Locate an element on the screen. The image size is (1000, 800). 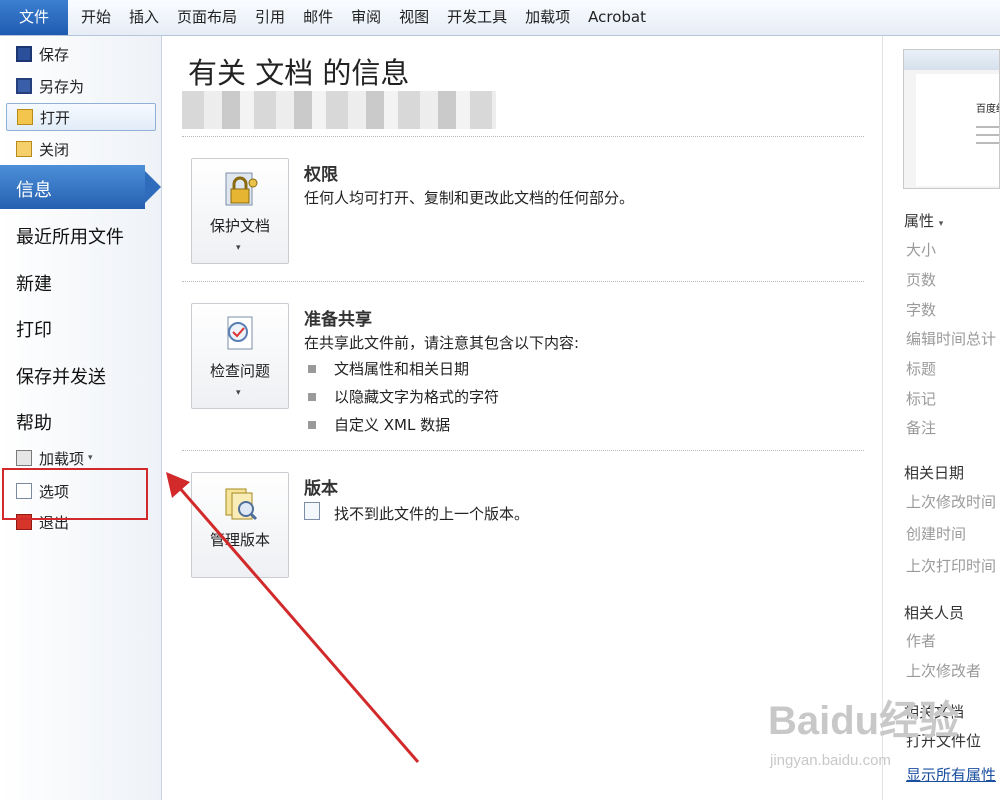
property-size: 大小 is located at coordinates (921, 250).